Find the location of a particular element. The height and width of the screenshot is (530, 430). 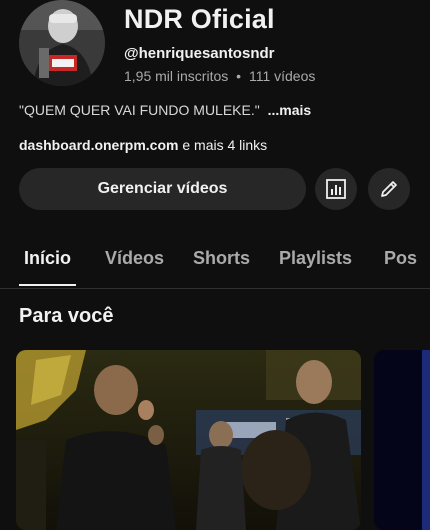

subscriber-count: 1,95 mil inscritos is located at coordinates (176, 76).